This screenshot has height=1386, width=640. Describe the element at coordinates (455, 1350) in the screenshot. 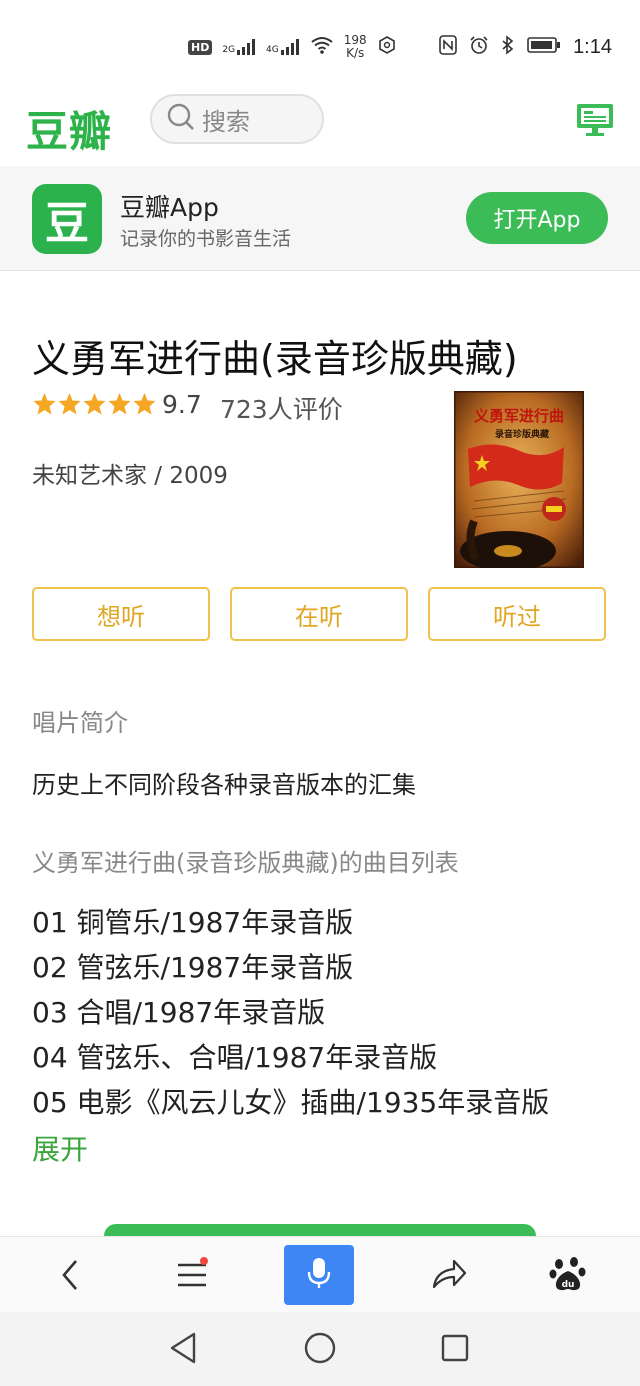

I see `nav-recents-square-icon` at that location.